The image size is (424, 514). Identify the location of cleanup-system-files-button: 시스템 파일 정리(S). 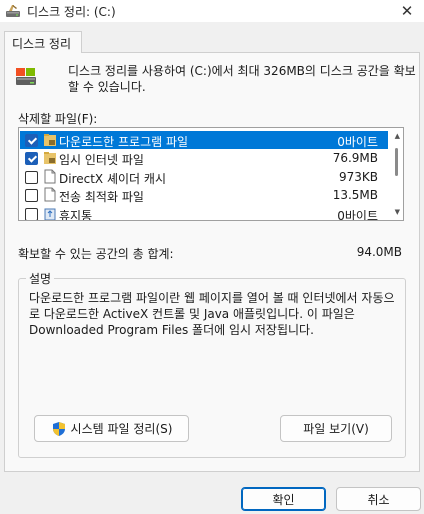
(111, 428).